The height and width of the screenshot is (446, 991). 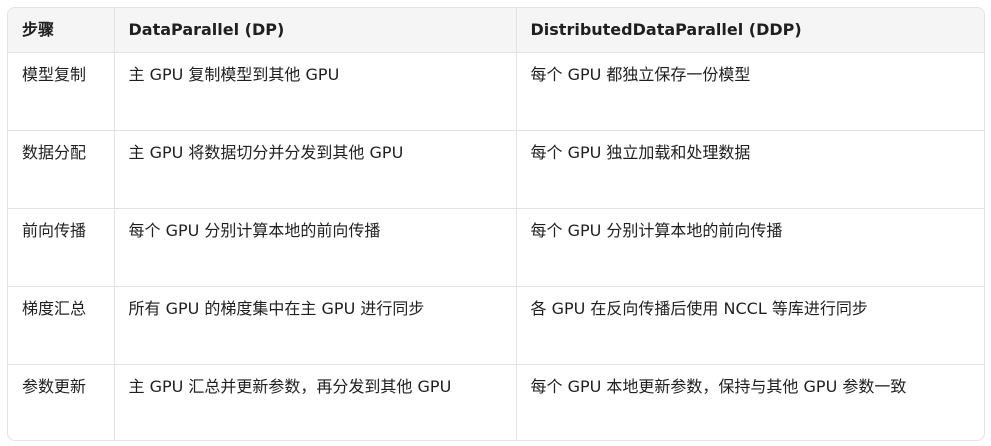 What do you see at coordinates (718, 386) in the screenshot?
I see `cell-ddp: 每个 GPU 本地更新参数，保持与其他 GPU 参数一致` at bounding box center [718, 386].